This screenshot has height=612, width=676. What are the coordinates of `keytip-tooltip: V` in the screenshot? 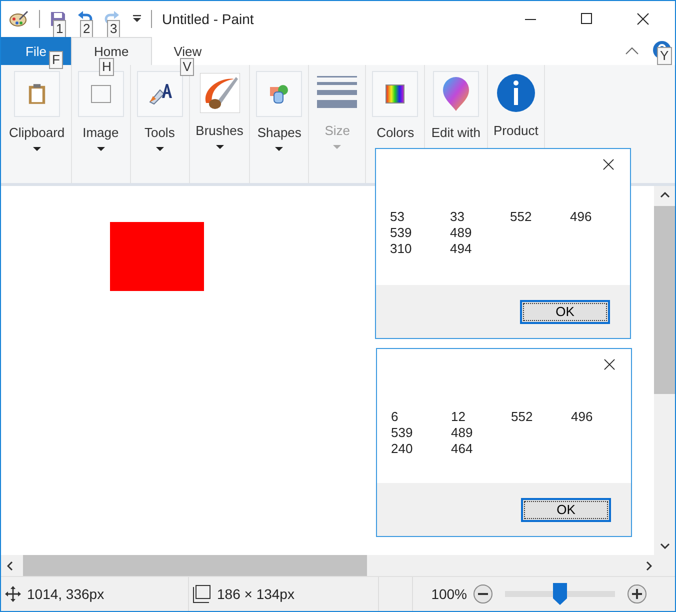 It's located at (187, 67).